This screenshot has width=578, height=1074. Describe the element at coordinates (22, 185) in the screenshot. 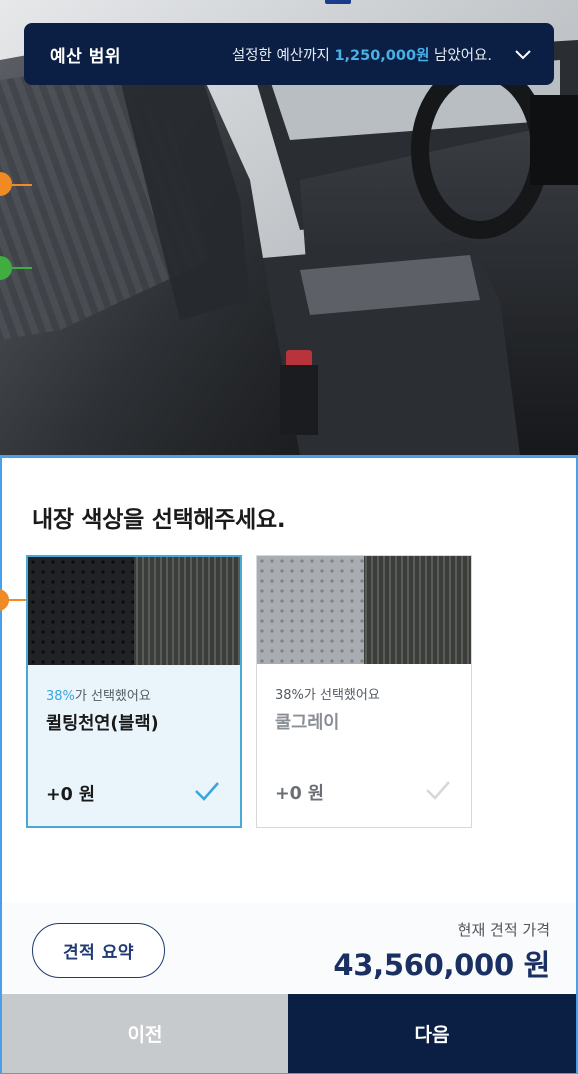

I see `hotspot-orange-line` at that location.